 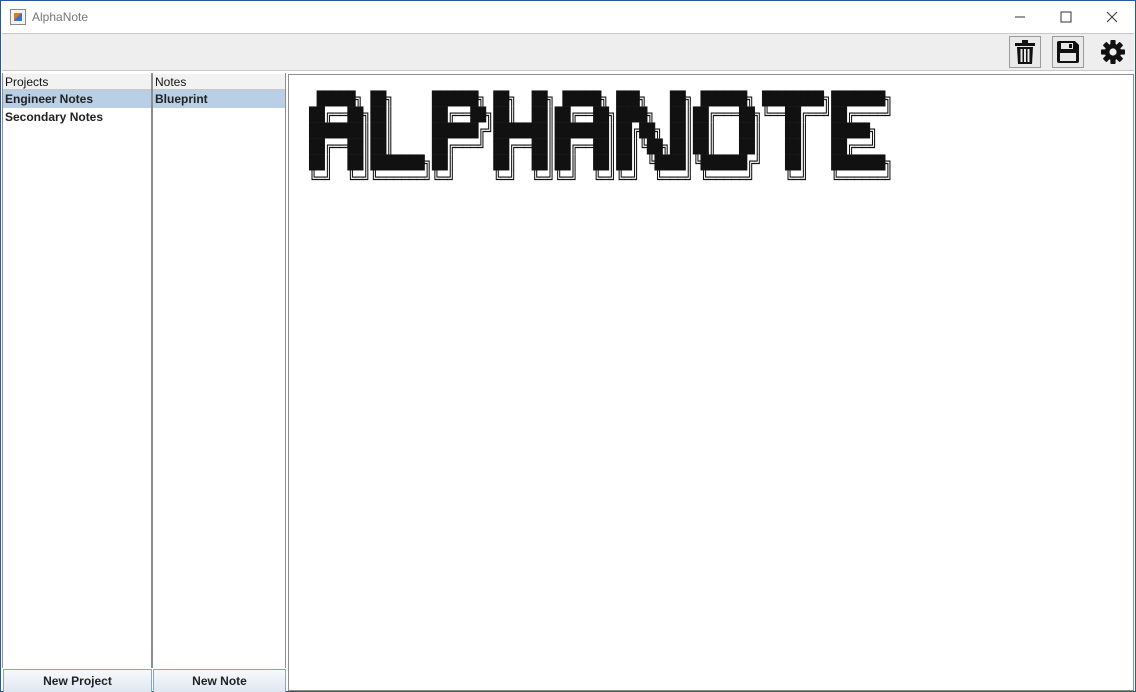 What do you see at coordinates (77, 82) in the screenshot?
I see `projects-header: Projects` at bounding box center [77, 82].